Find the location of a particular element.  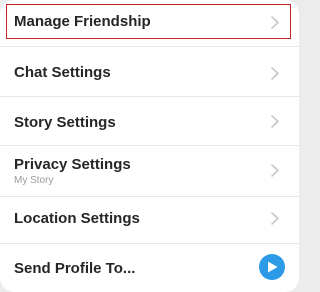

highlight-box is located at coordinates (148, 21).